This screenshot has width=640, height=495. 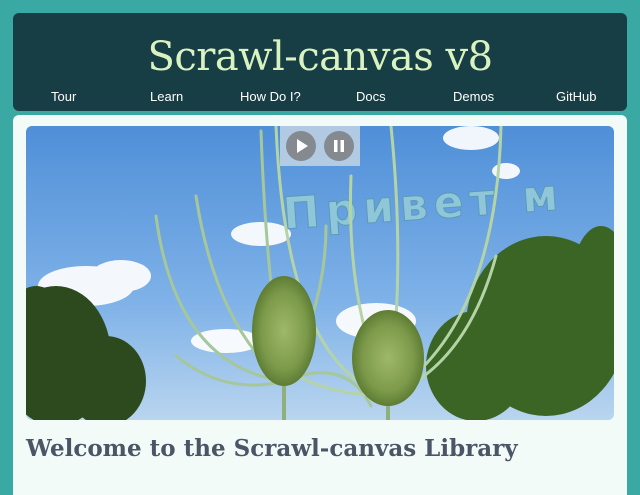 I want to click on nav-github: GitHub, so click(x=576, y=96).